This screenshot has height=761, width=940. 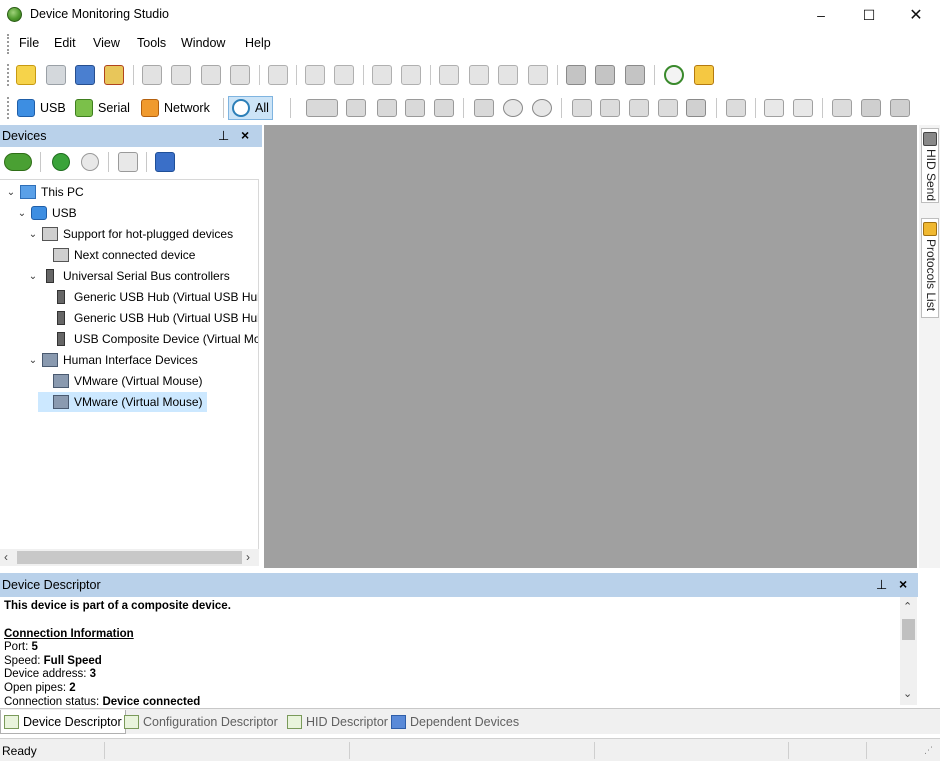 What do you see at coordinates (181, 75) in the screenshot?
I see `copy-icon` at bounding box center [181, 75].